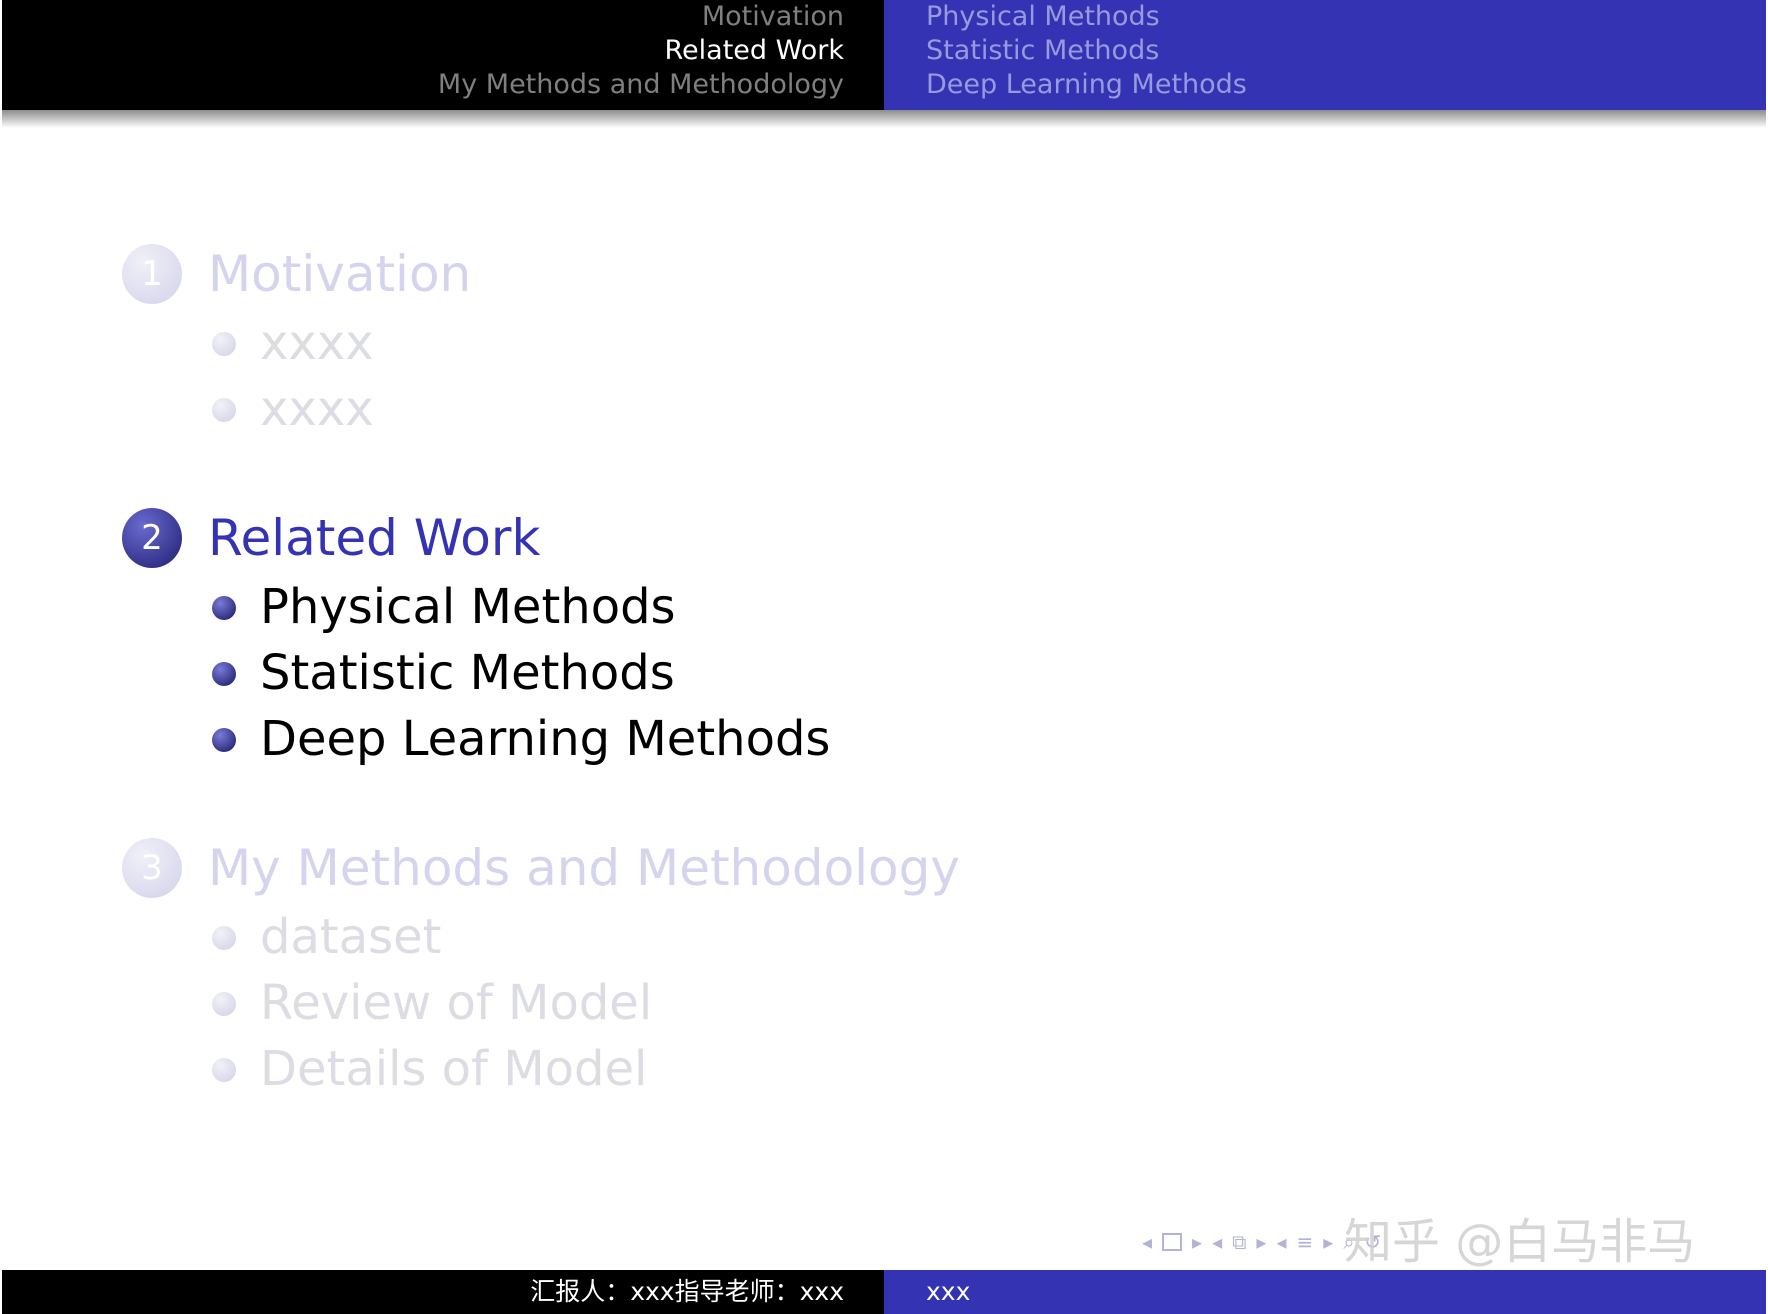 This screenshot has height=1314, width=1768. What do you see at coordinates (443, 1292) in the screenshot?
I see `footer-presenter: 汇报人：xxx指导老师：xxx` at bounding box center [443, 1292].